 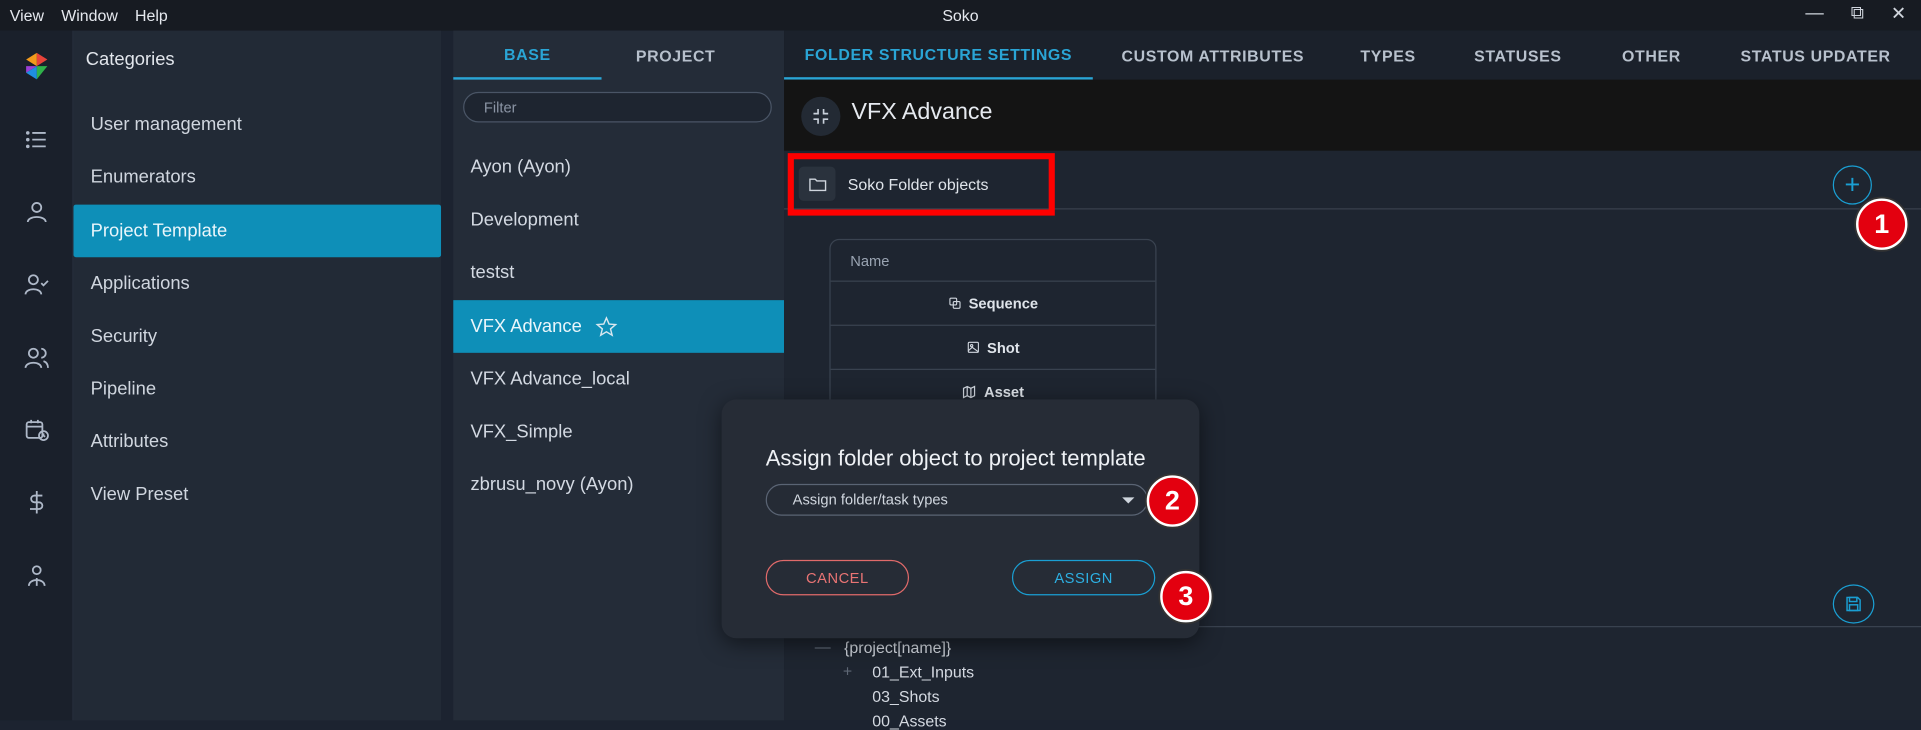 I want to click on app-title: Soko, so click(x=960, y=15).